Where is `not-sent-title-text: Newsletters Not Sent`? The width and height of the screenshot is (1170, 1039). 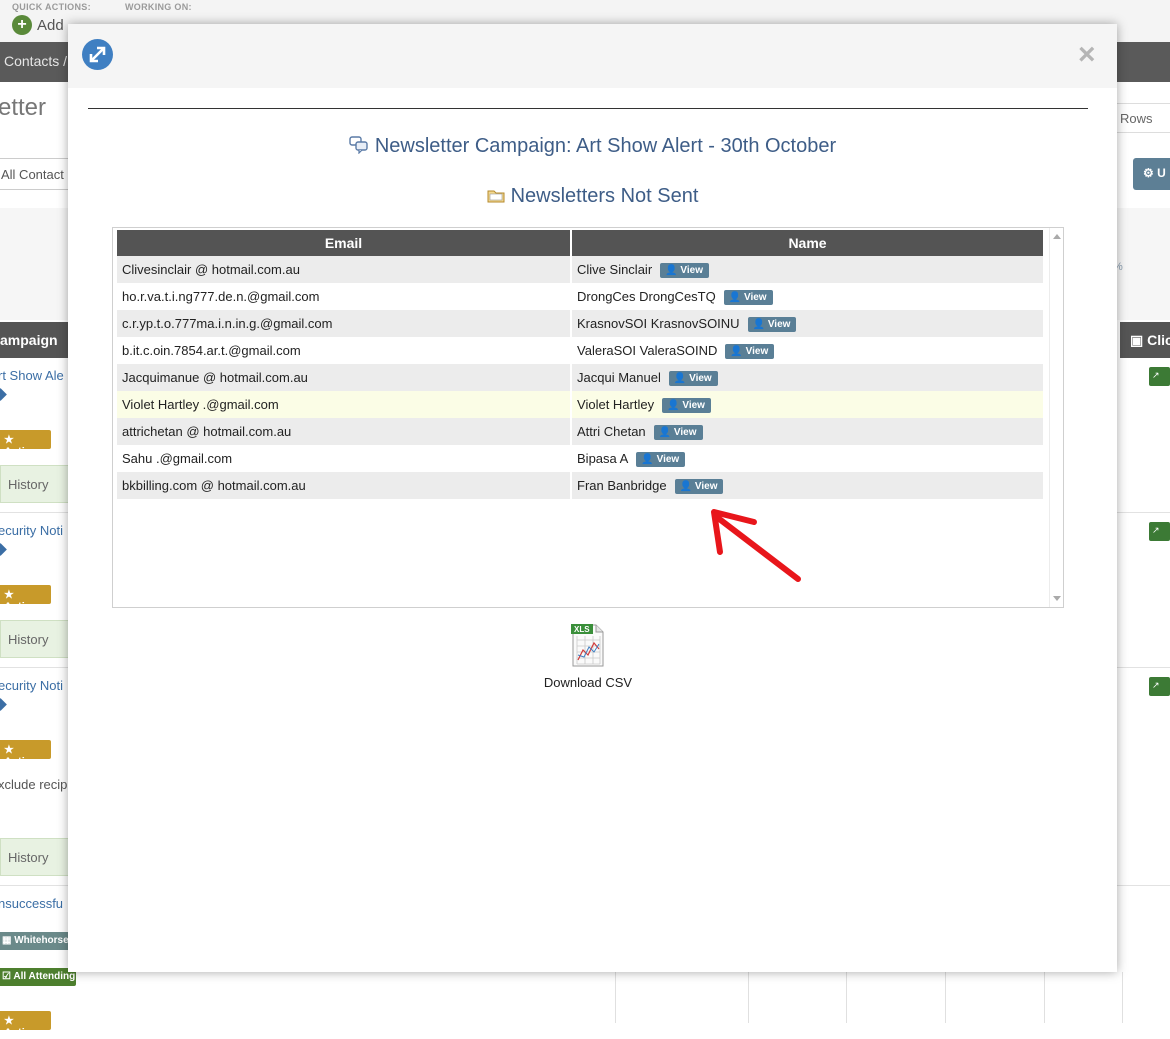 not-sent-title-text: Newsletters Not Sent is located at coordinates (604, 196).